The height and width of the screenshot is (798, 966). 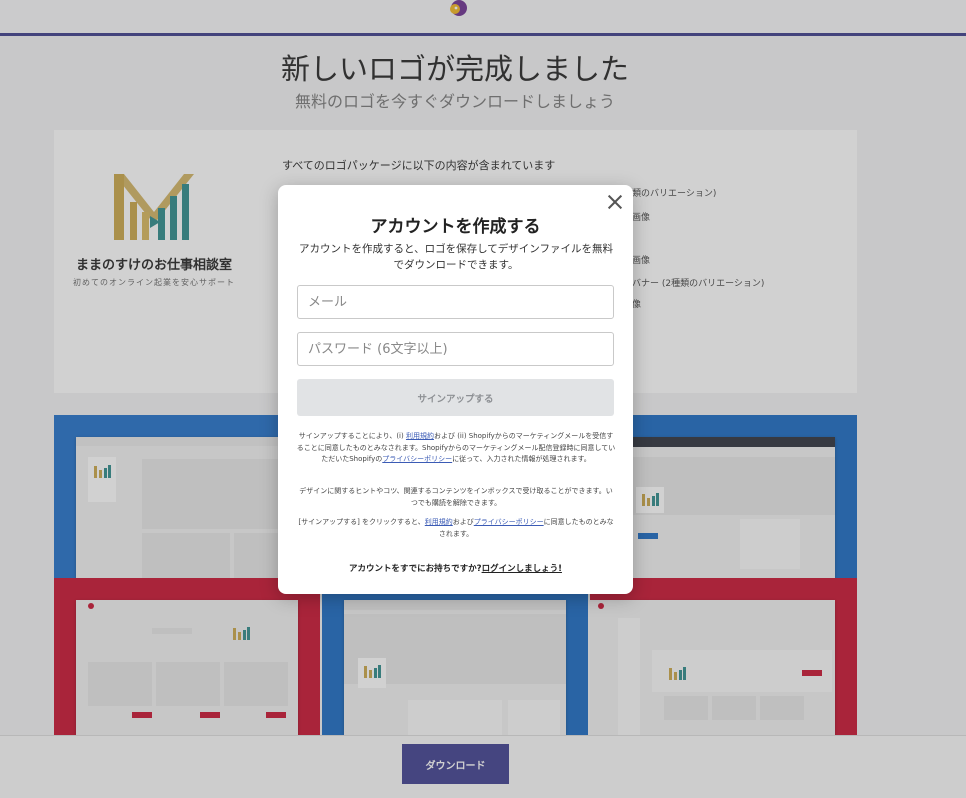 I want to click on close-icon, so click(x=615, y=202).